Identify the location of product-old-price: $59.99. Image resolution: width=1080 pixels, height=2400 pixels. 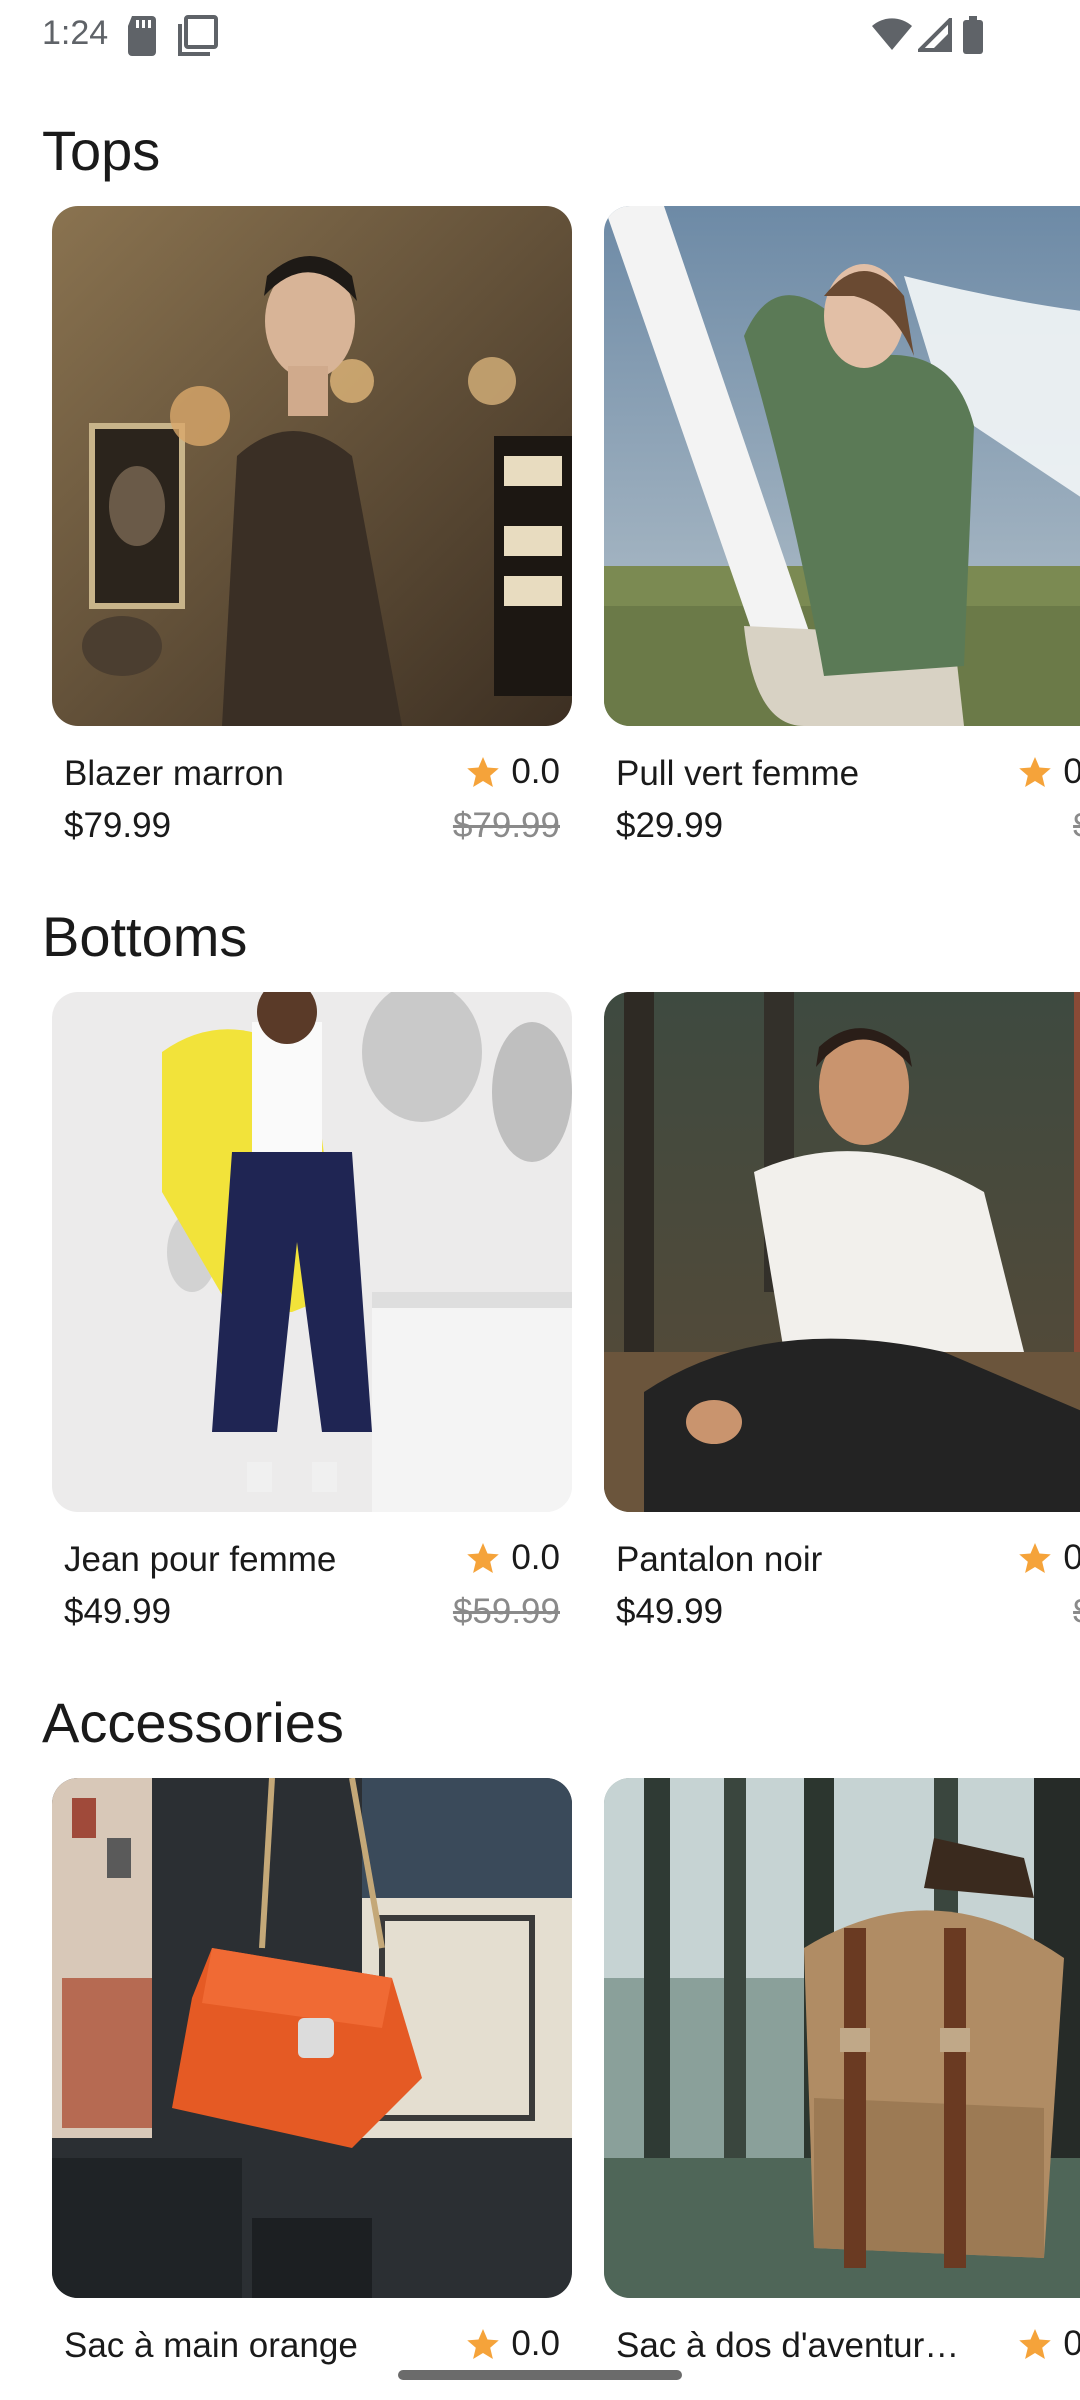
(506, 1611).